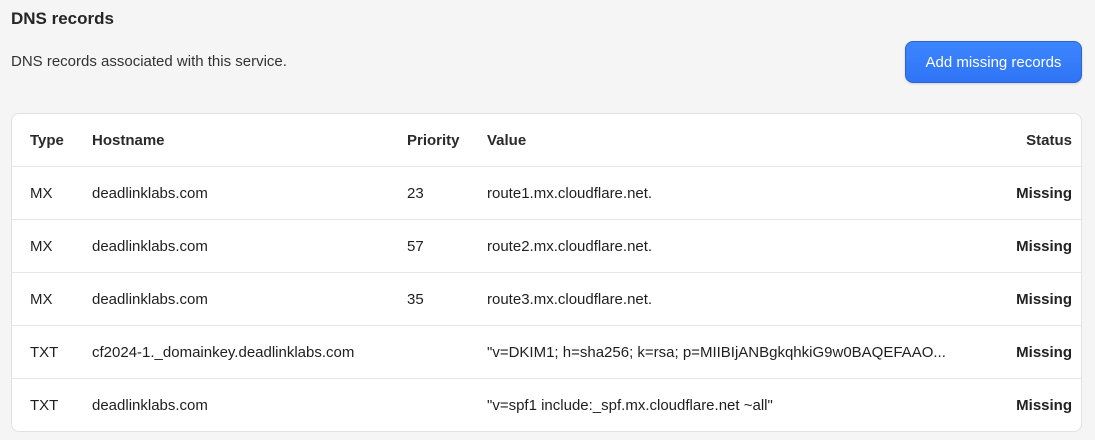  Describe the element at coordinates (1049, 140) in the screenshot. I see `column-header-status: Status` at that location.